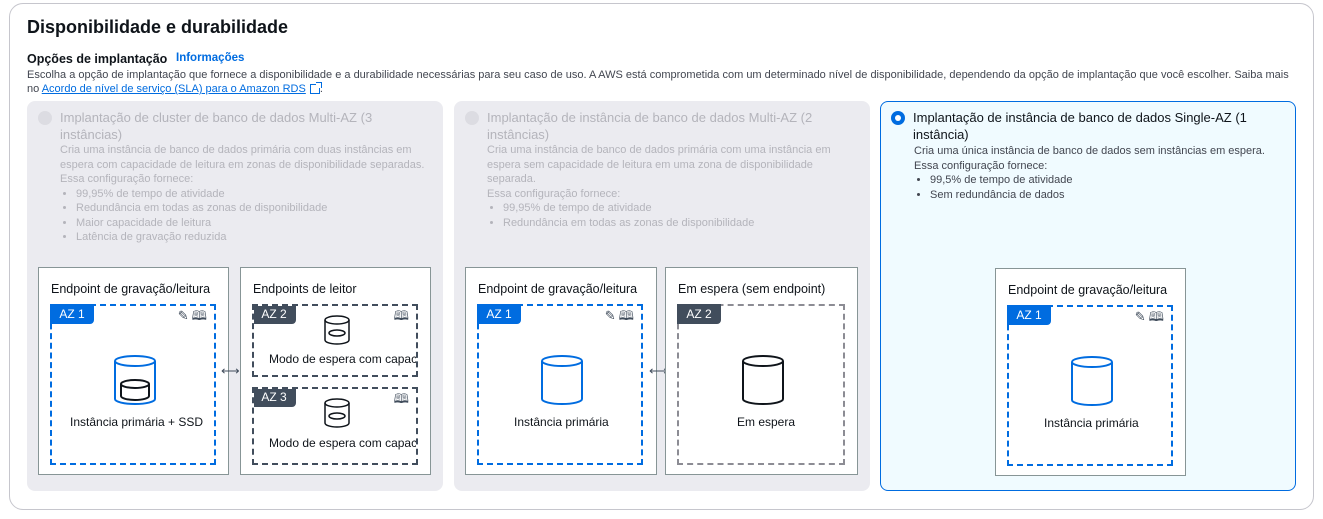 This screenshot has height=519, width=1323. Describe the element at coordinates (253, 223) in the screenshot. I see `bullet: Maior capacidade de leitura` at that location.